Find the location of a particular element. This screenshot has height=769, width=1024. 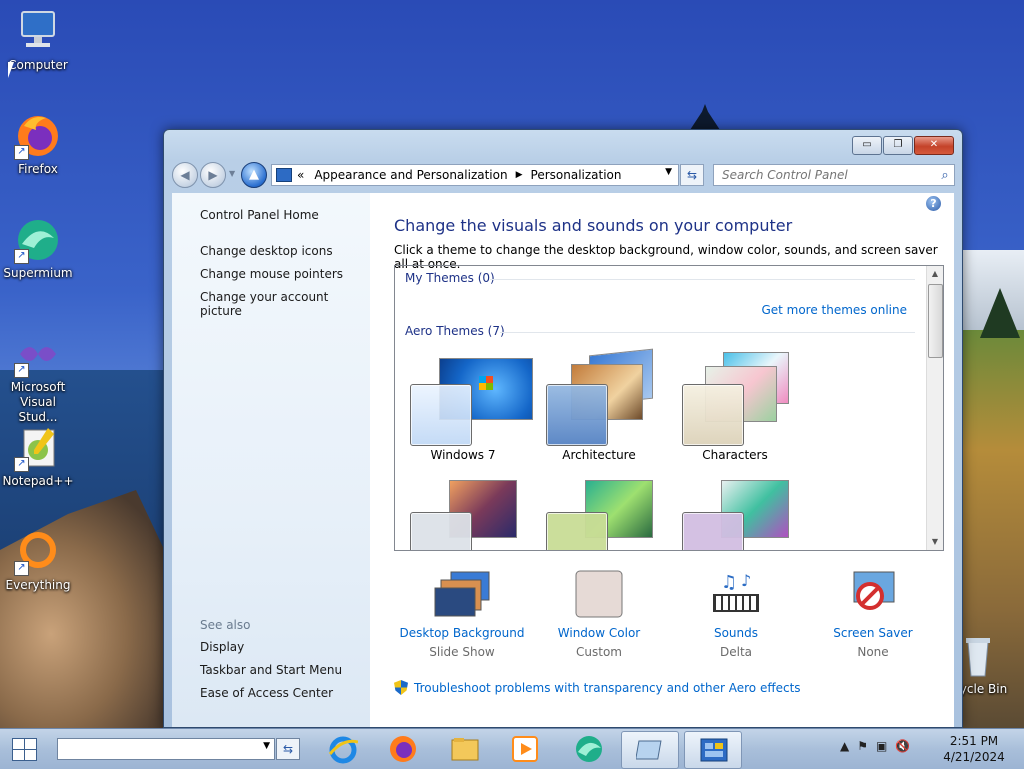

theme-label: Architecture is located at coordinates (599, 455).